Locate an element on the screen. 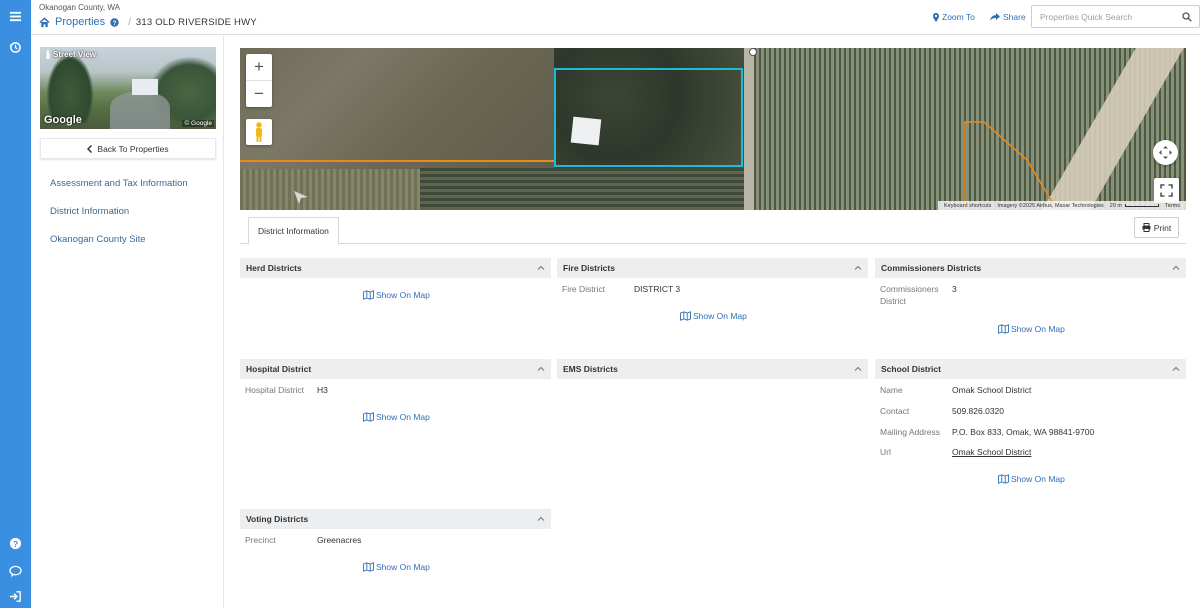  menu-icon is located at coordinates (15, 16).